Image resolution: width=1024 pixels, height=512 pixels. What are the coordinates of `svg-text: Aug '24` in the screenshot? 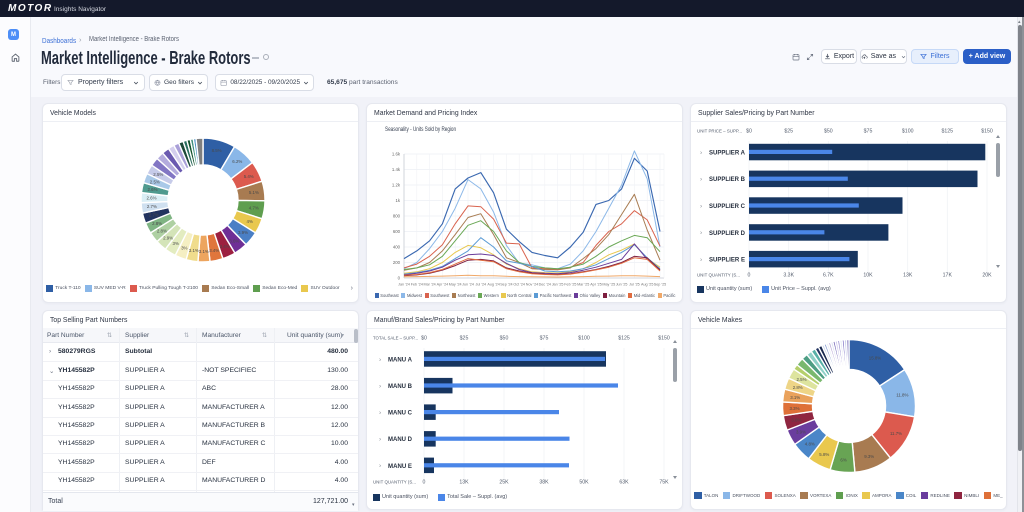 It's located at (493, 285).